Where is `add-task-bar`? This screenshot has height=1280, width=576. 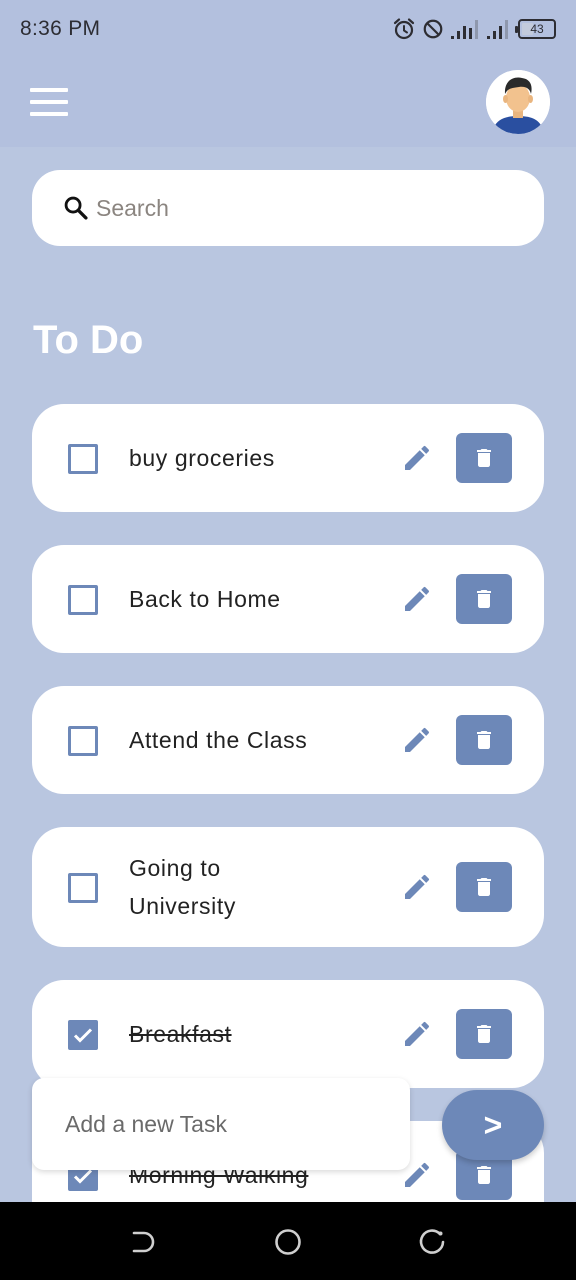 add-task-bar is located at coordinates (221, 1124).